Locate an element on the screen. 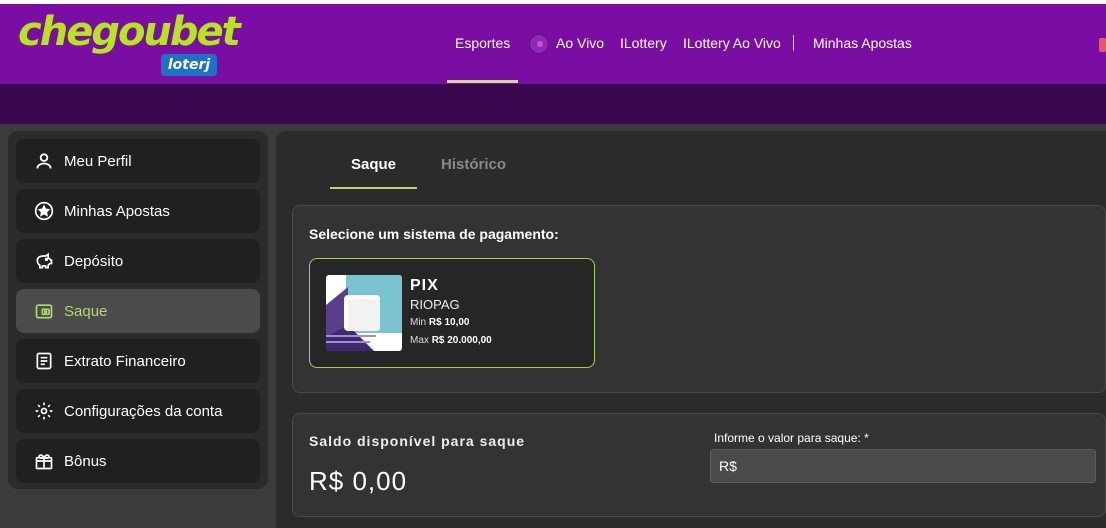 The width and height of the screenshot is (1106, 528). pix-logo-icon is located at coordinates (364, 313).